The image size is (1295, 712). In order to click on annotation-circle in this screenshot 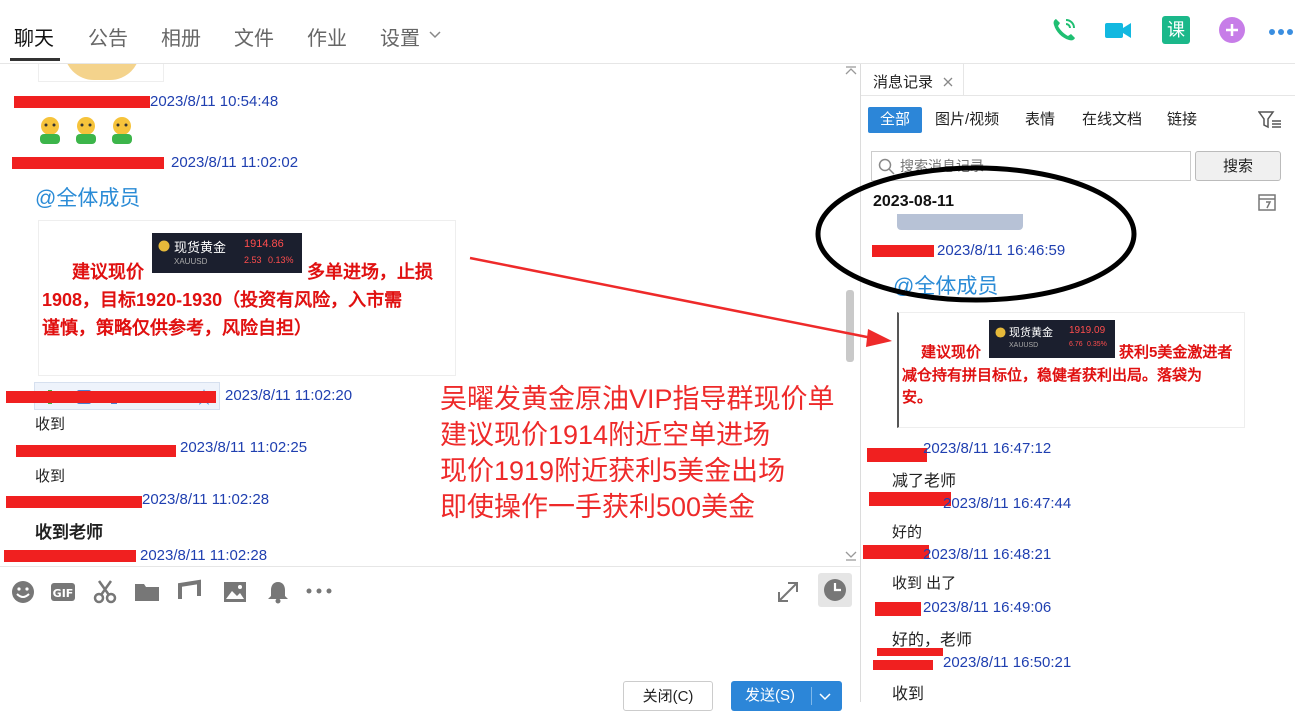, I will do `click(976, 234)`.